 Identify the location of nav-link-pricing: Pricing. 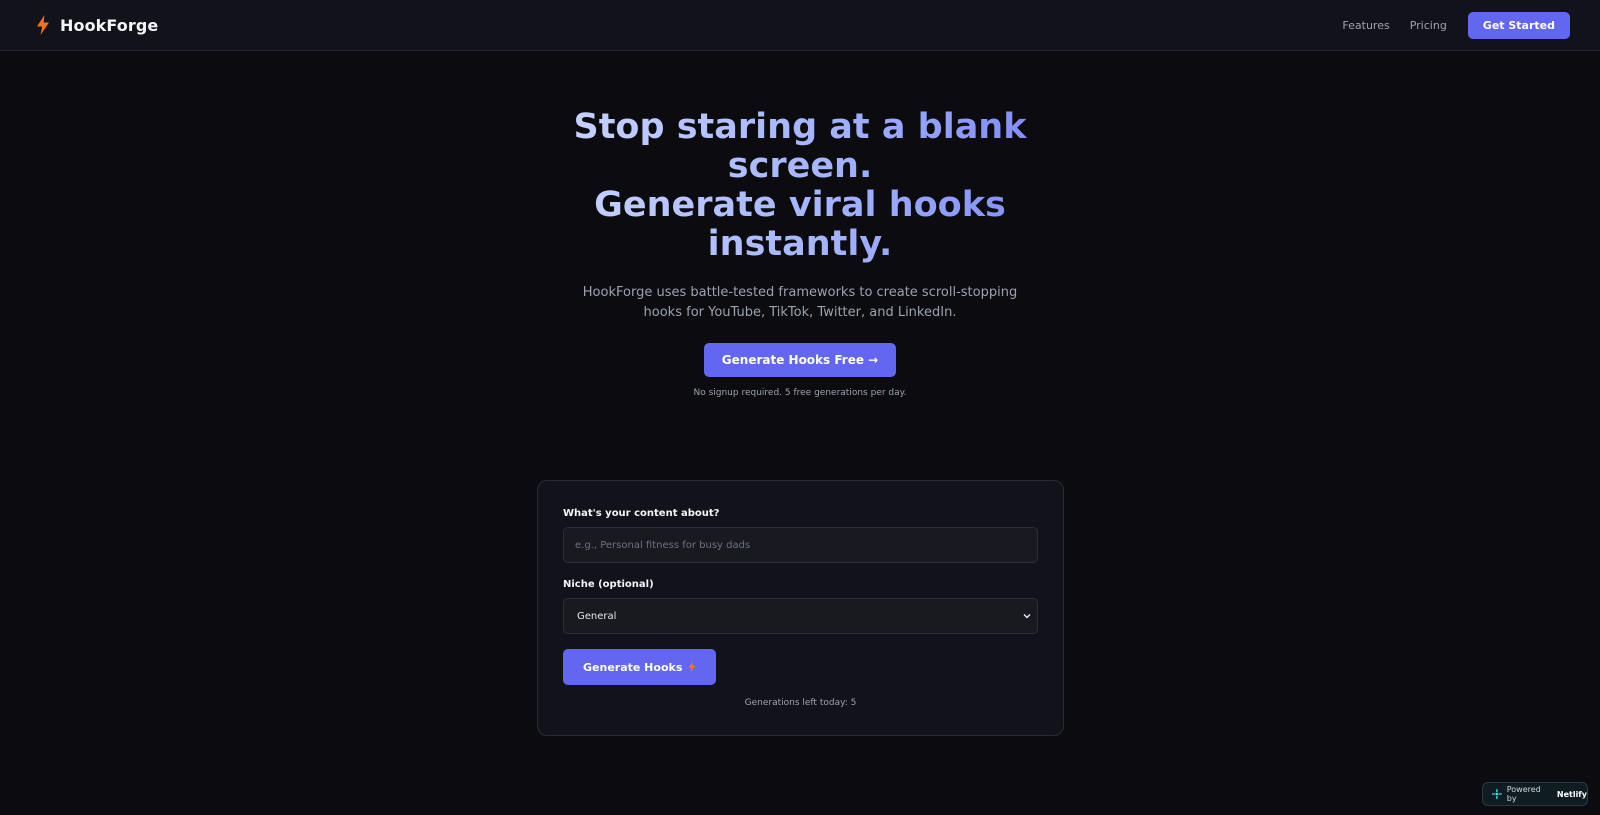
(1428, 25).